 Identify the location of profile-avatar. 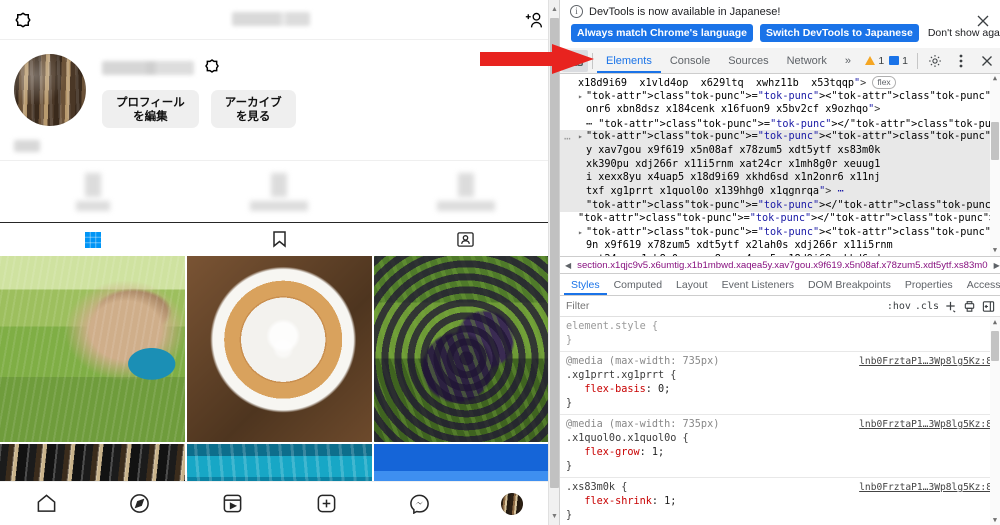
(50, 90).